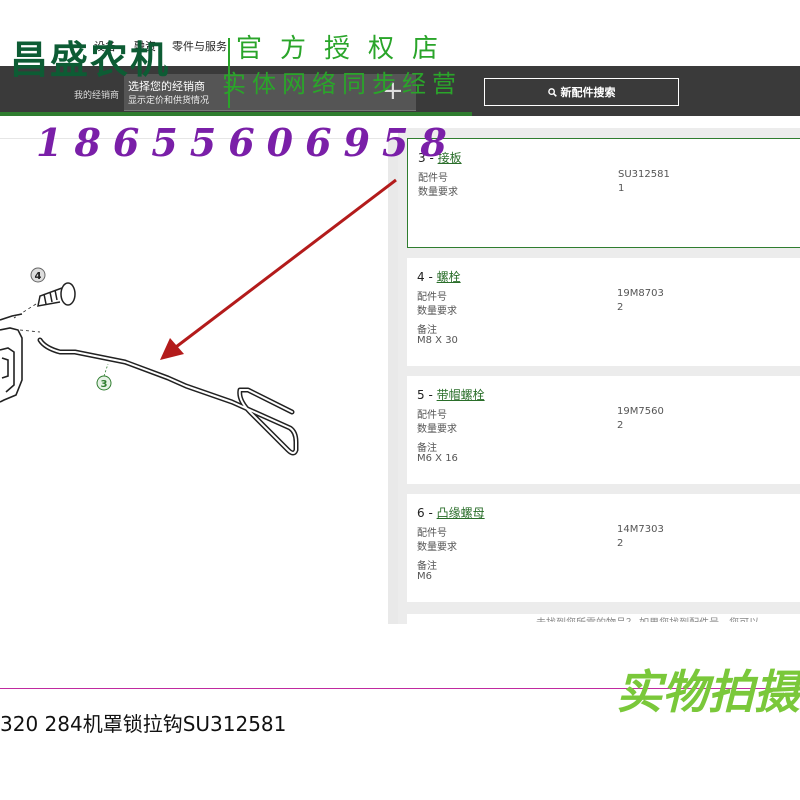 The image size is (800, 800). What do you see at coordinates (437, 458) in the screenshot?
I see `remark-value: M6 X 16` at bounding box center [437, 458].